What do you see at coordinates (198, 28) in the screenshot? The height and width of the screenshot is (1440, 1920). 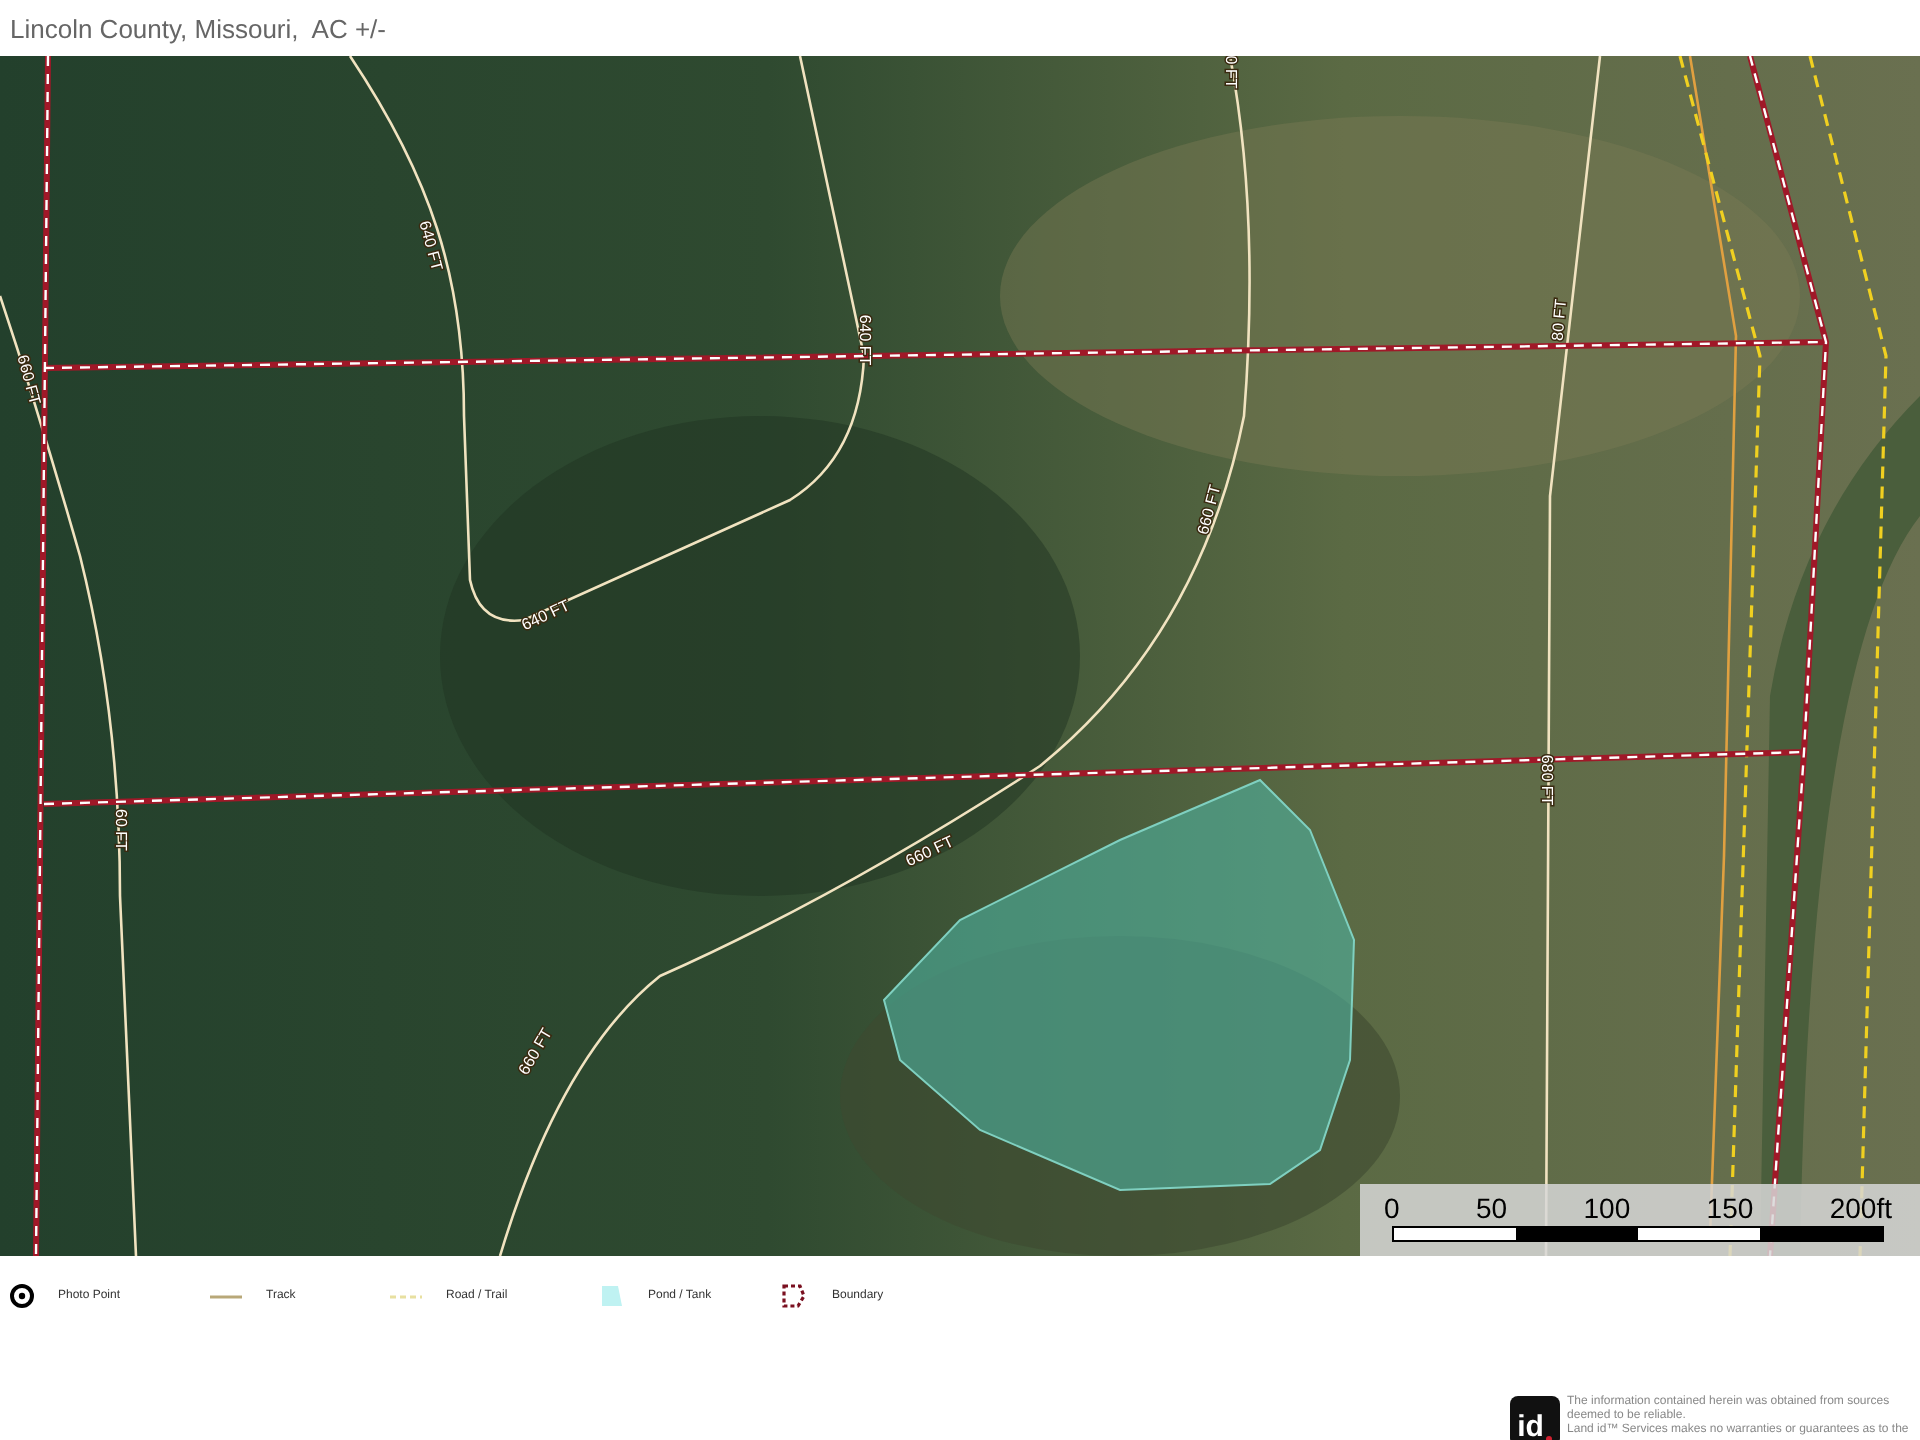 I see `map-subtitle: Lincoln County, Missouri, AC +/-` at bounding box center [198, 28].